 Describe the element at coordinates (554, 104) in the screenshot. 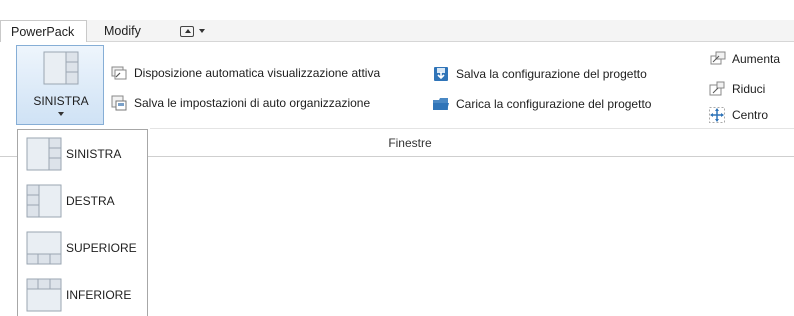

I see `load-config-label: Carica la configurazione del progetto` at that location.